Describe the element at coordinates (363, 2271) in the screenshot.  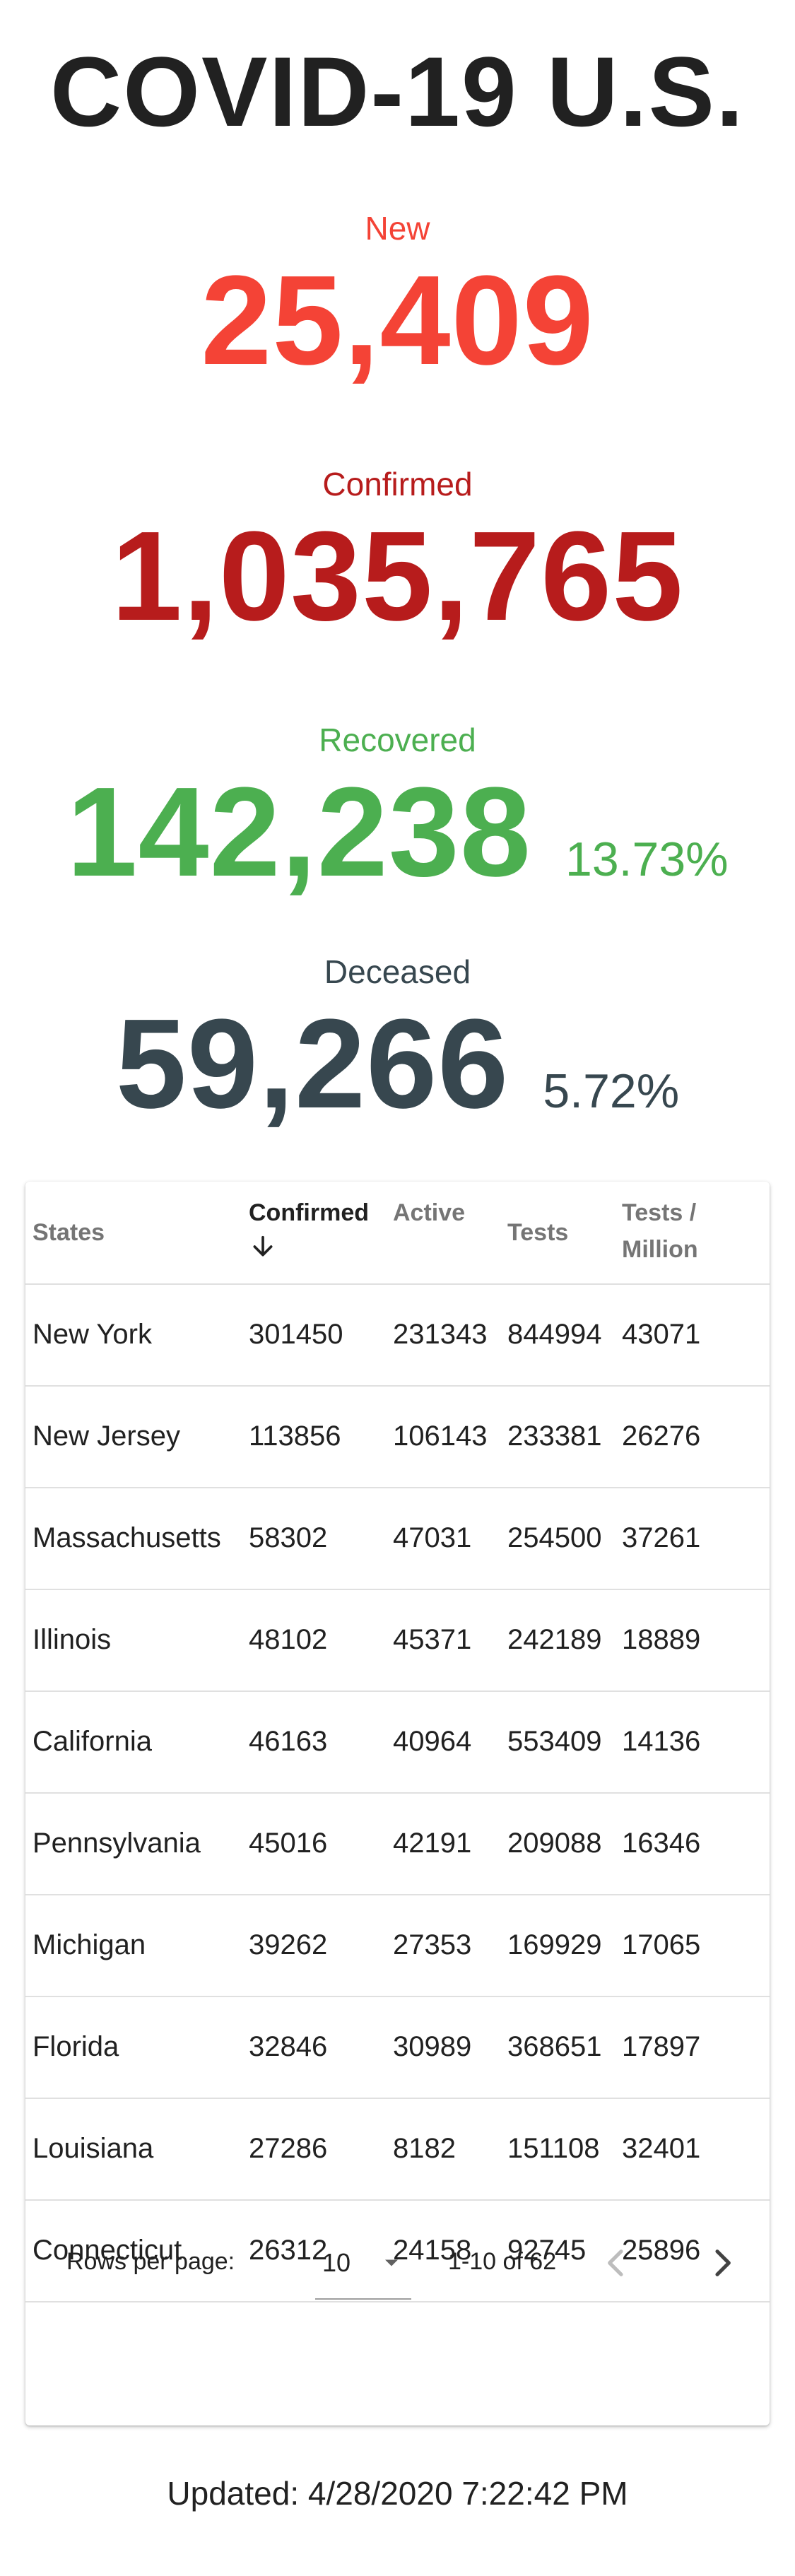
I see `rows-per-page-select: 10` at that location.